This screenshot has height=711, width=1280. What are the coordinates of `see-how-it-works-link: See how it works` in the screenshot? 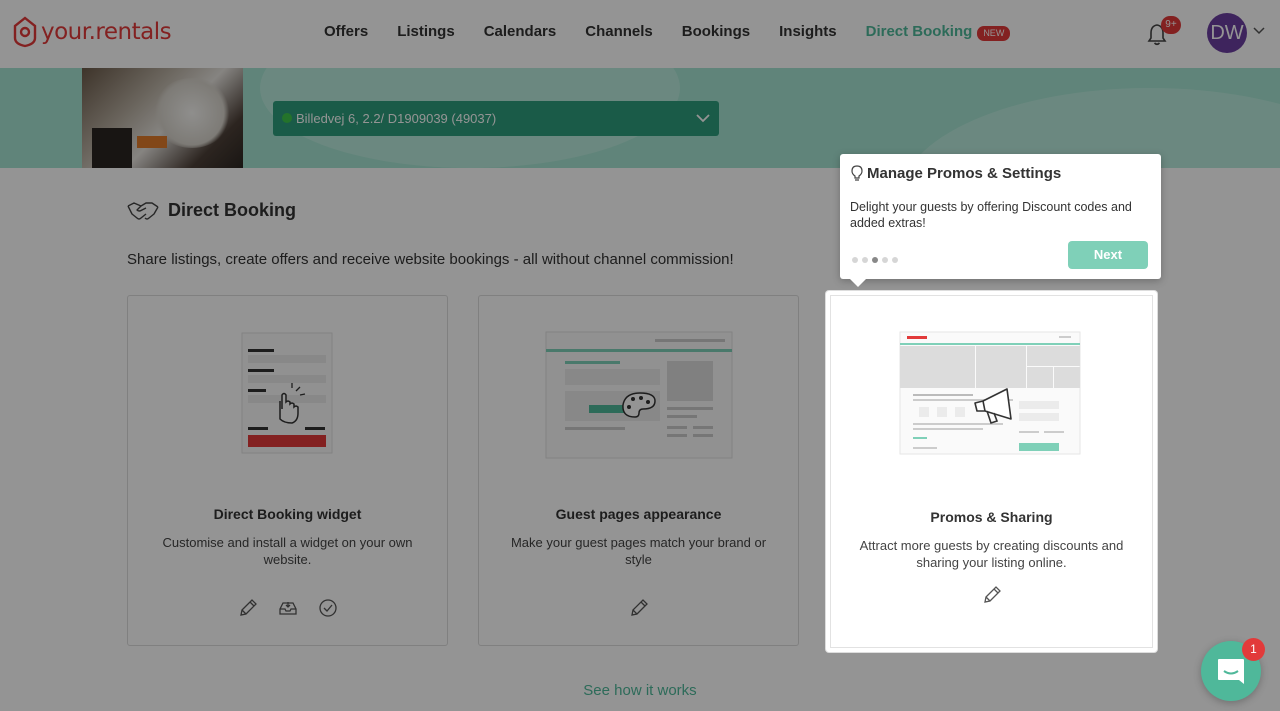 It's located at (640, 690).